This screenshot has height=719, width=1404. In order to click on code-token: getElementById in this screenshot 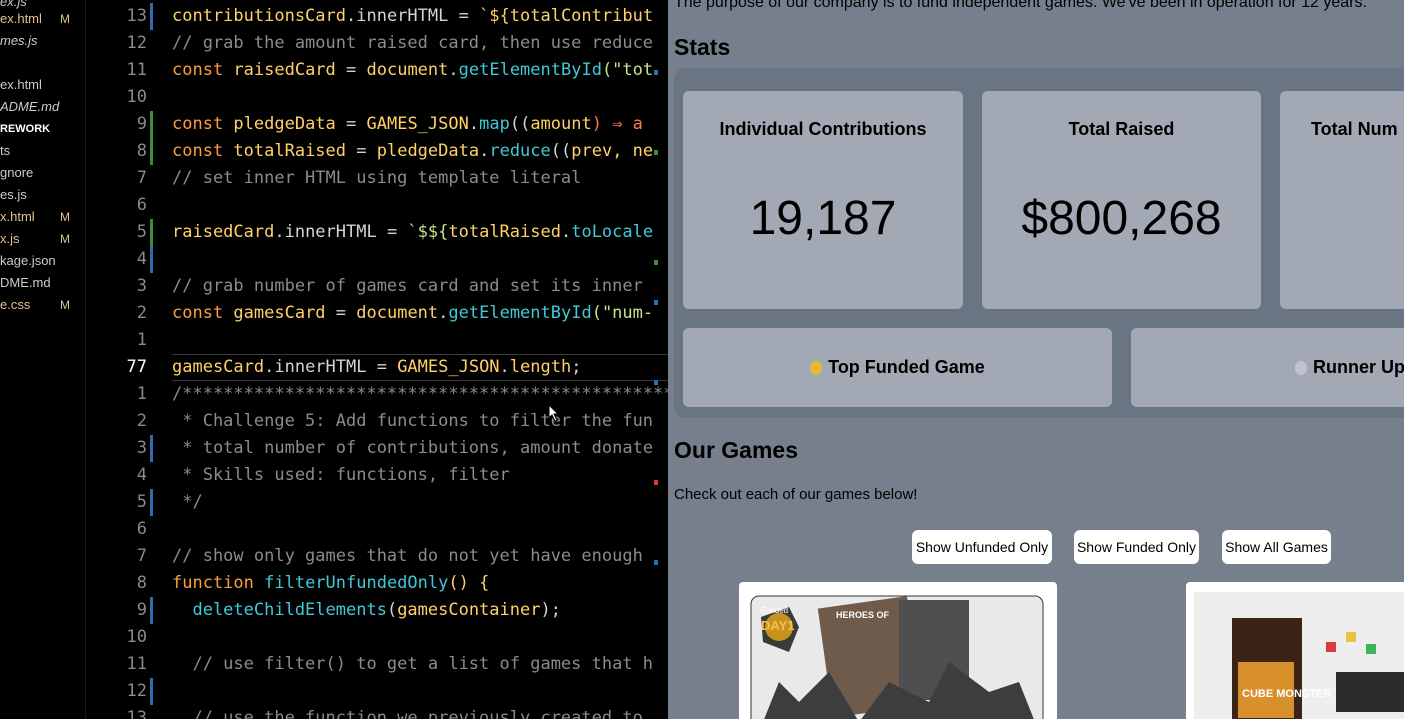, I will do `click(520, 313)`.